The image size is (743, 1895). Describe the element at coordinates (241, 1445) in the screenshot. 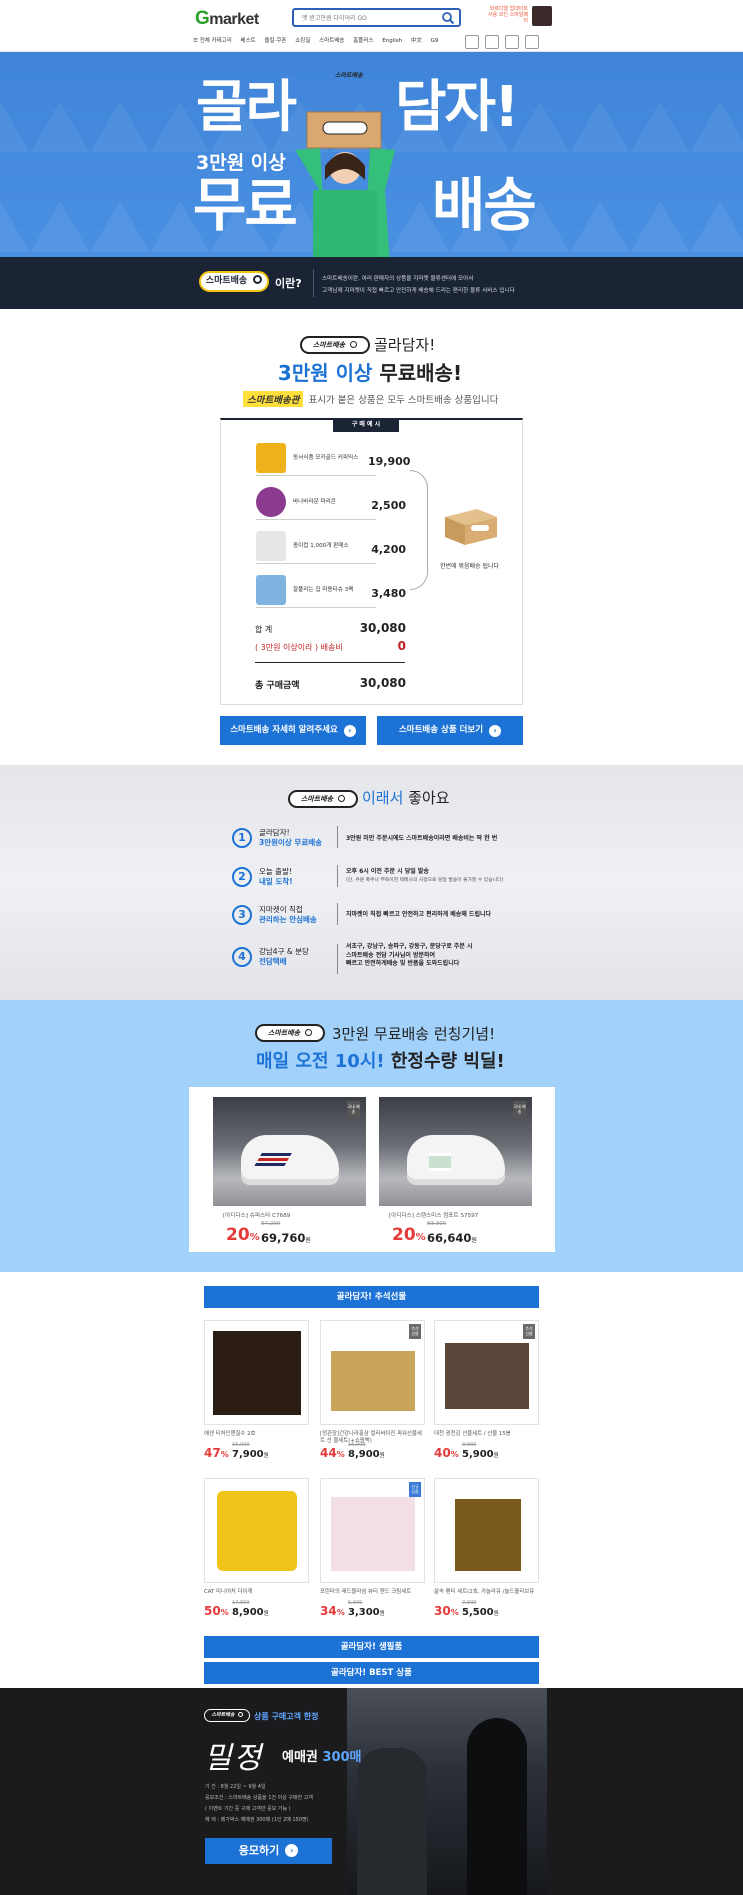

I see `original-price: 15,000` at that location.